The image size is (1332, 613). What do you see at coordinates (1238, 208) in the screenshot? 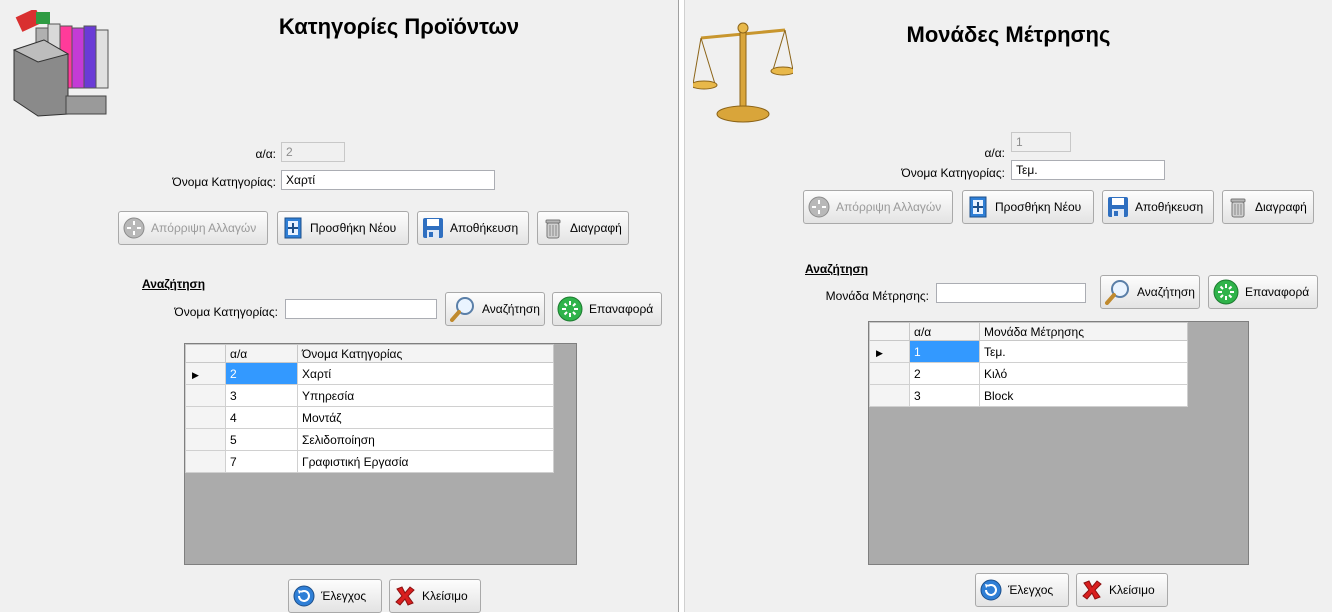
I see `trash-can-icon` at bounding box center [1238, 208].